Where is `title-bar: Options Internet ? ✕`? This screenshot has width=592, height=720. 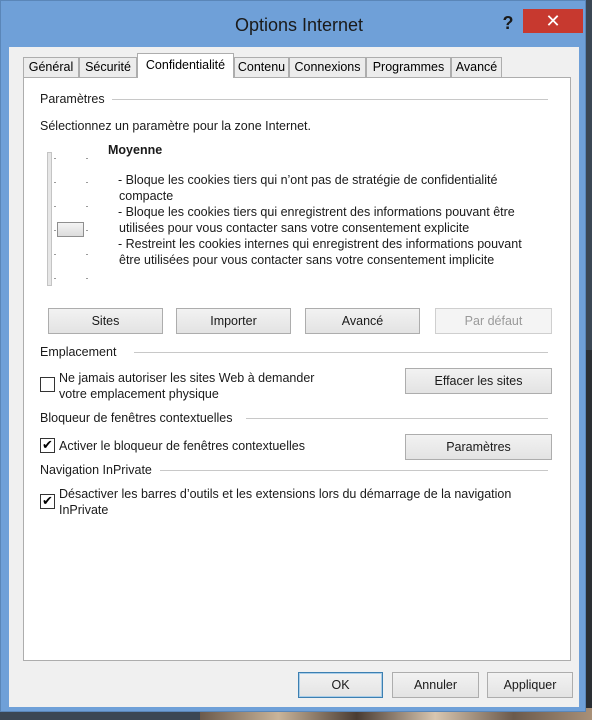 title-bar: Options Internet ? ✕ is located at coordinates (293, 24).